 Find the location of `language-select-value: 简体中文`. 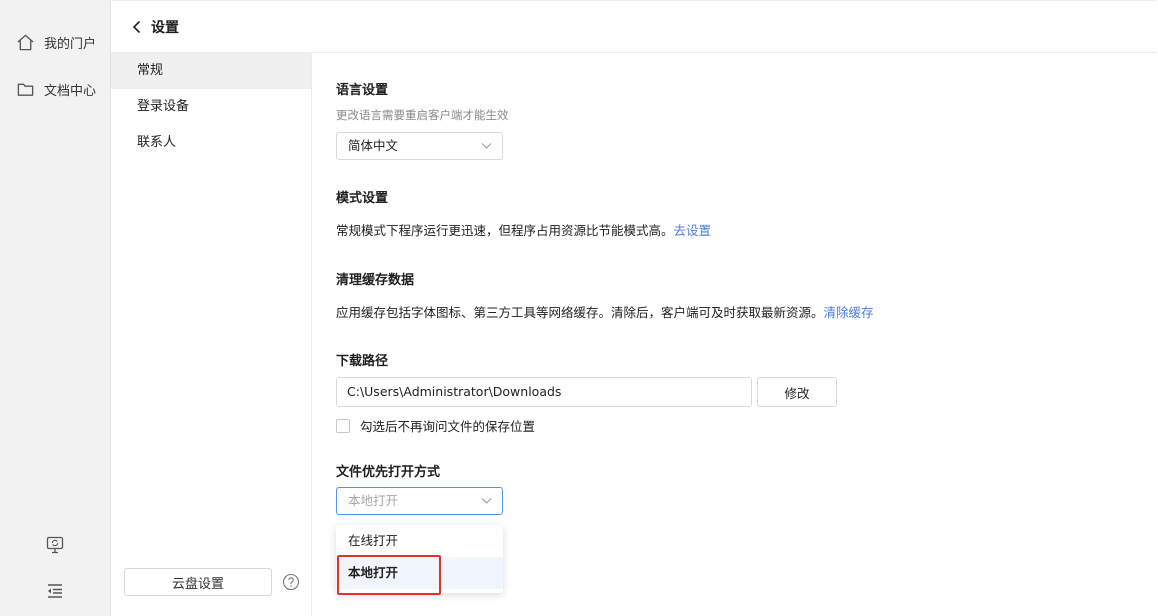

language-select-value: 简体中文 is located at coordinates (373, 145).